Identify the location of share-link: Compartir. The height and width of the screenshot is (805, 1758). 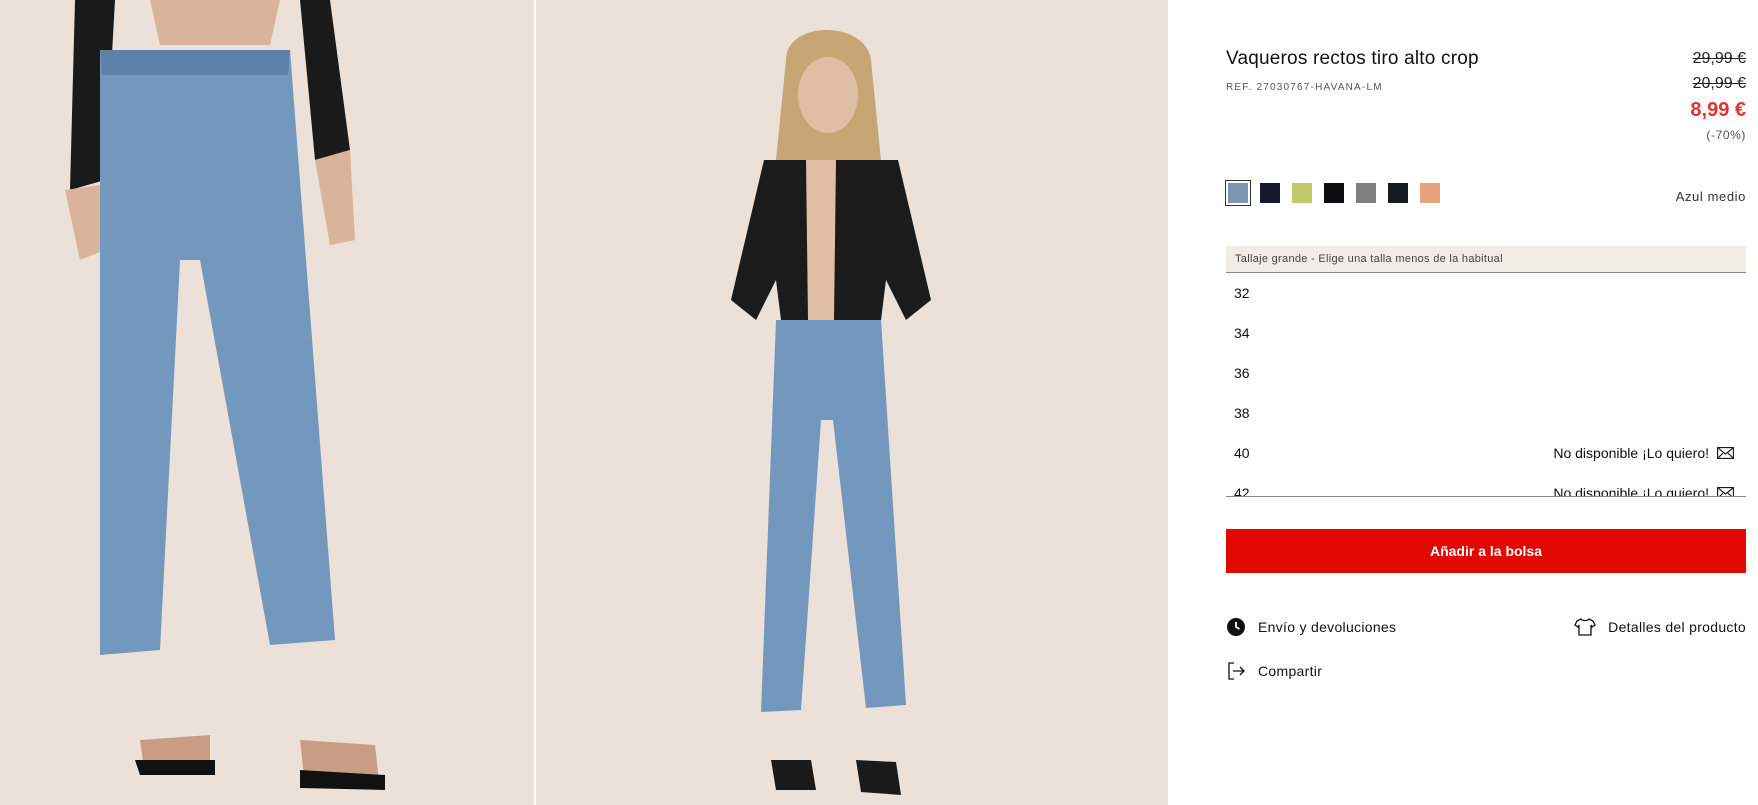
(1274, 671).